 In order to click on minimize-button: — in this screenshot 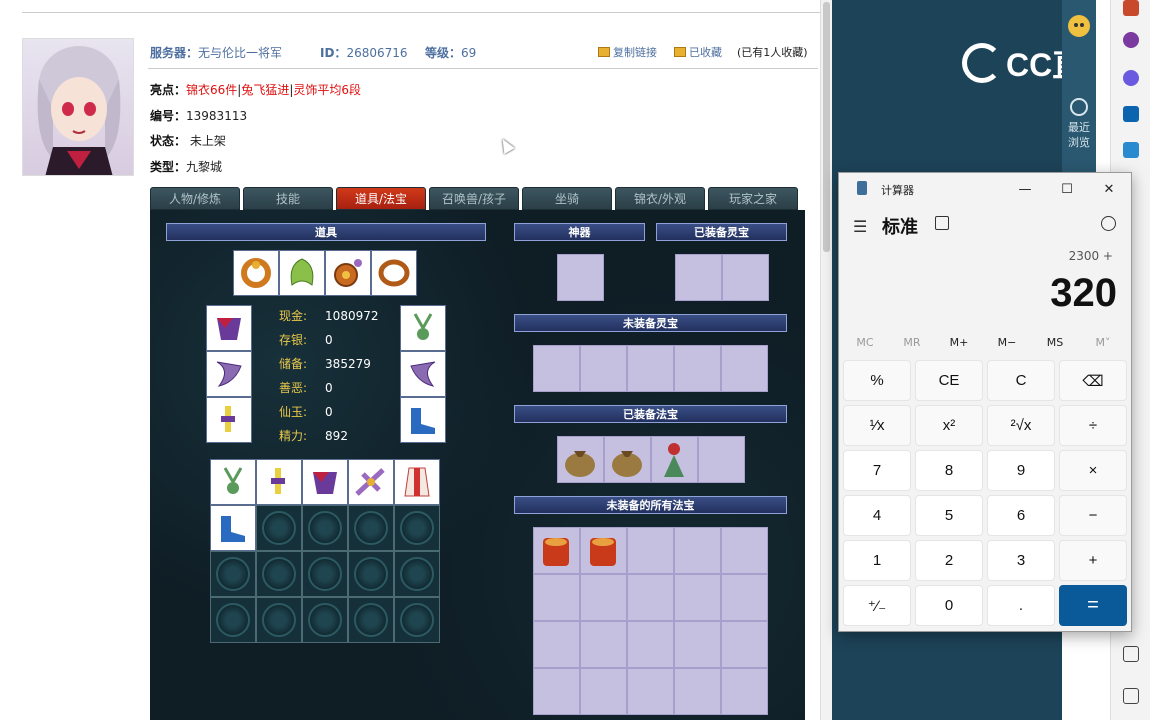, I will do `click(1025, 189)`.